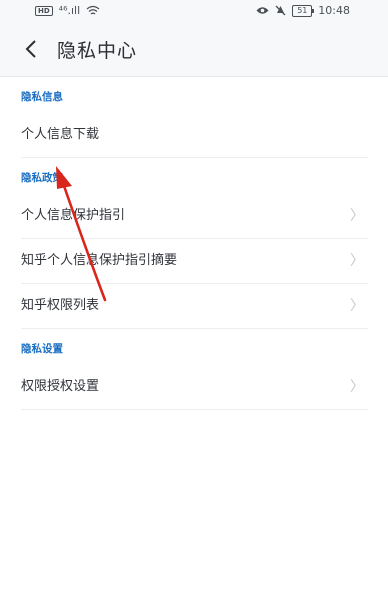 Image resolution: width=388 pixels, height=591 pixels. What do you see at coordinates (194, 135) in the screenshot?
I see `list-item-personal-info-download: 个人信息下载` at bounding box center [194, 135].